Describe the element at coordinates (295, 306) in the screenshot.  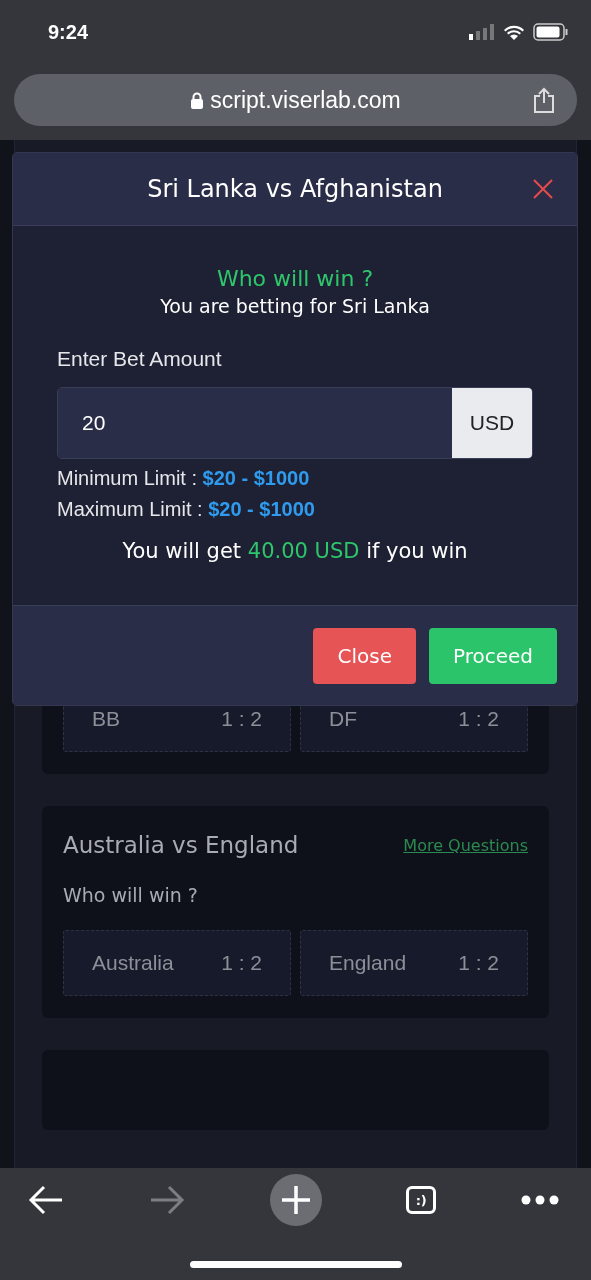
I see `betting-for-text: You are betting for Sri Lanka` at that location.